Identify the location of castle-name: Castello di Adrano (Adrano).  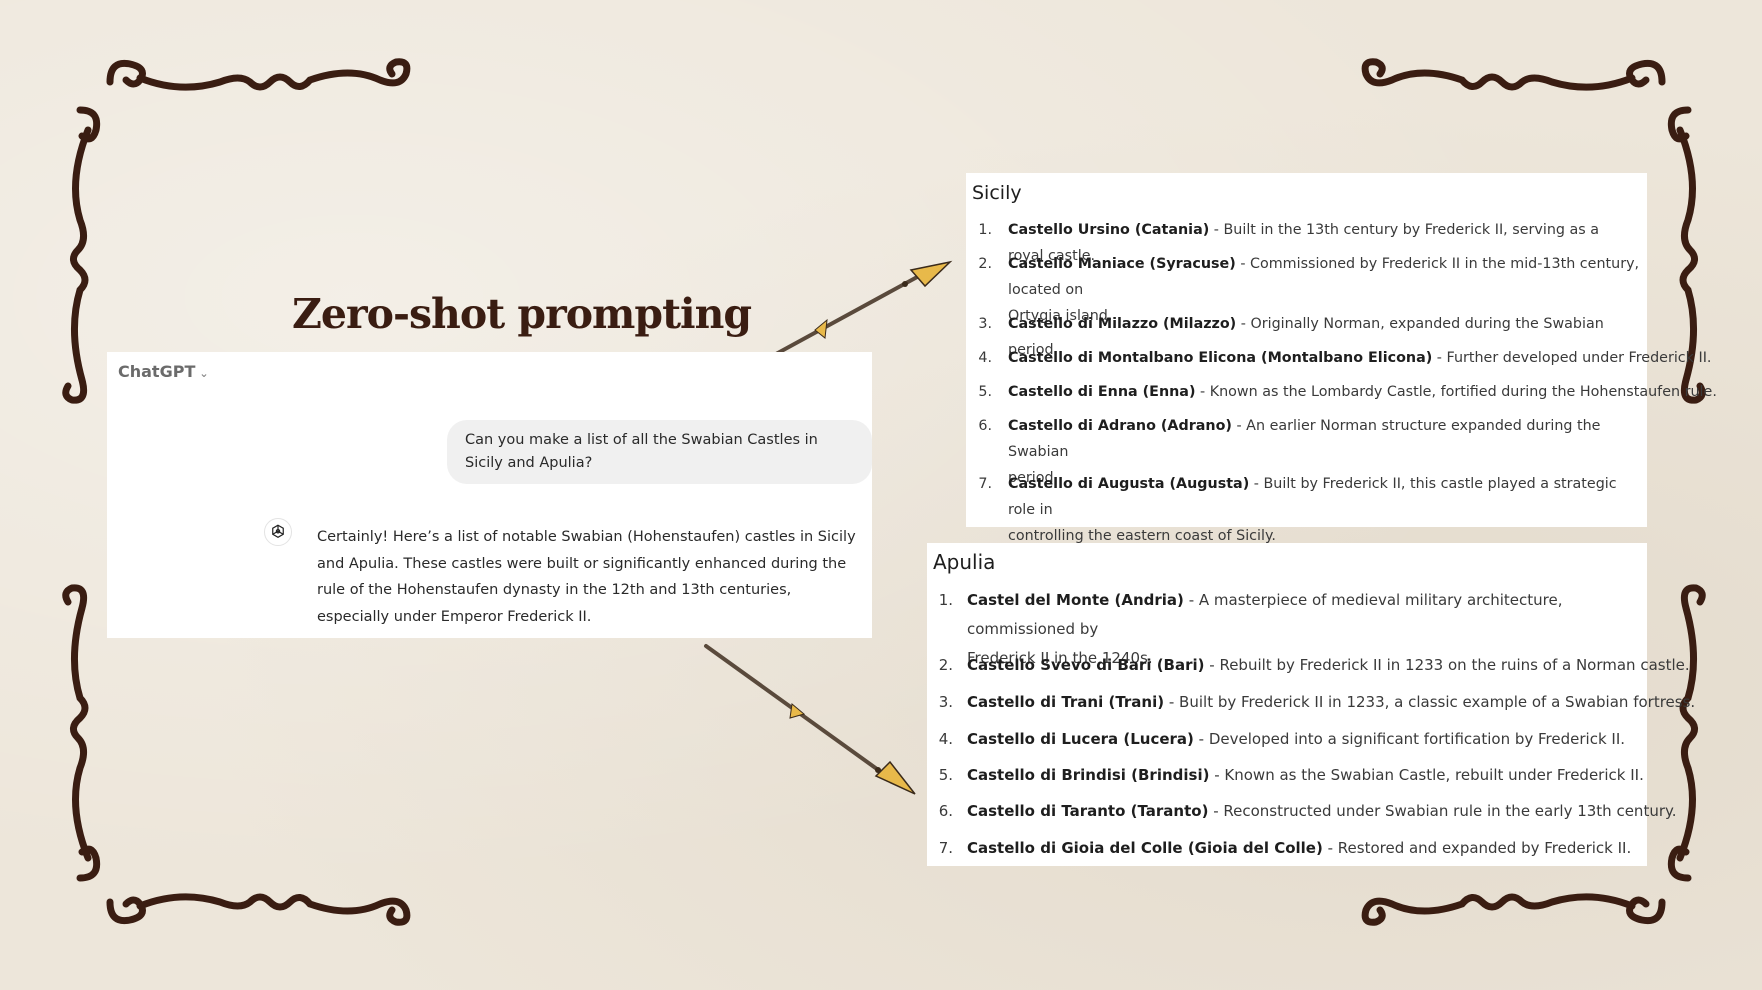
(1120, 426).